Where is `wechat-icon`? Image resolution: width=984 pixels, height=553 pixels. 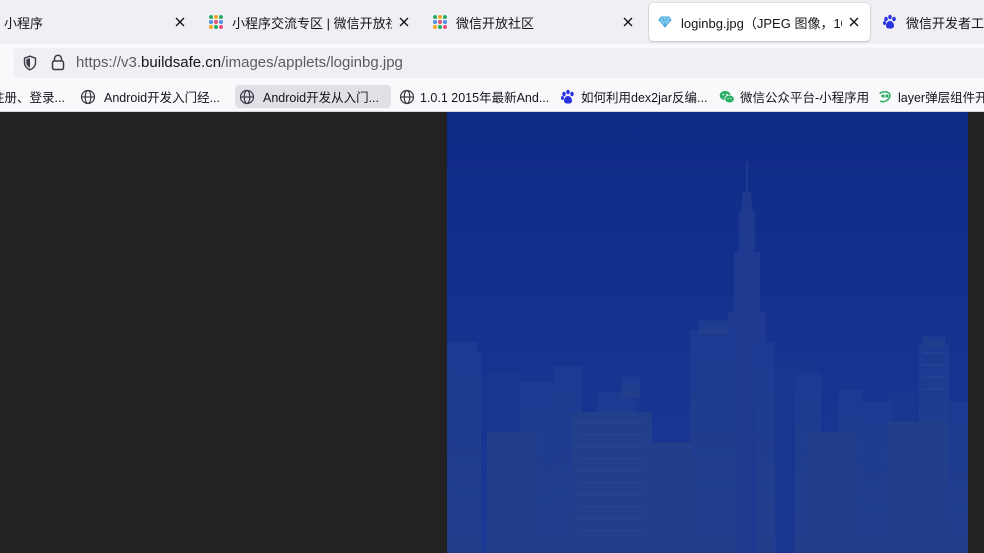
wechat-icon is located at coordinates (727, 97).